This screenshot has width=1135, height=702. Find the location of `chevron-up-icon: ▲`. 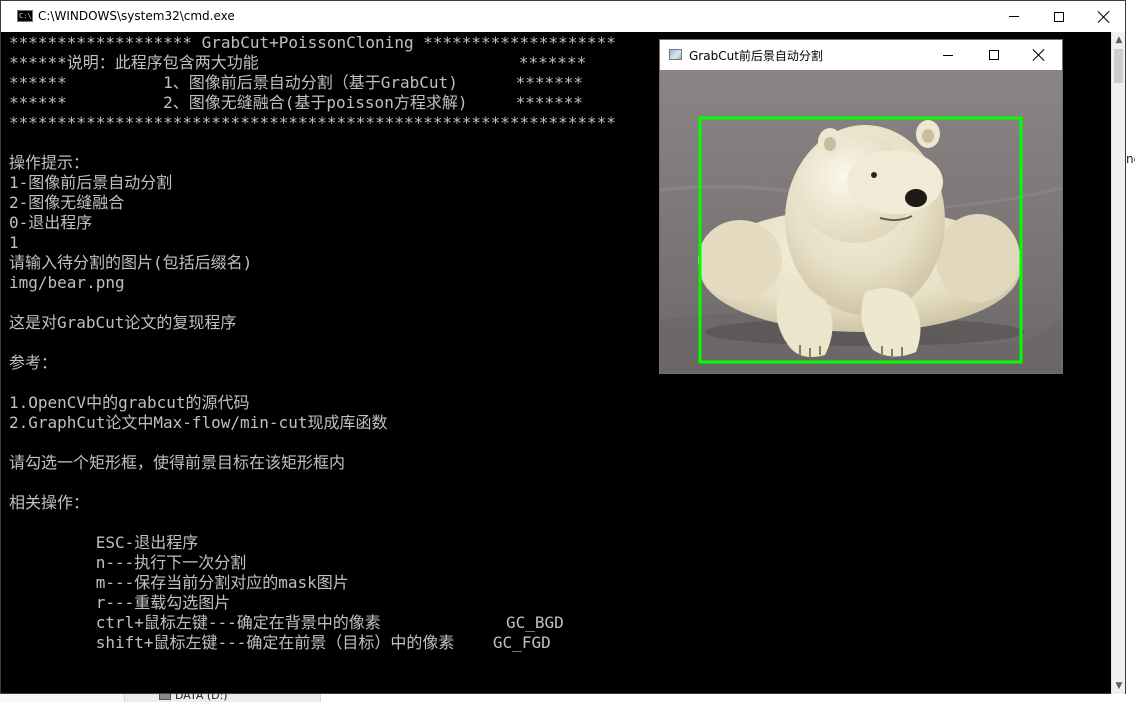

chevron-up-icon: ▲ is located at coordinates (1119, 40).